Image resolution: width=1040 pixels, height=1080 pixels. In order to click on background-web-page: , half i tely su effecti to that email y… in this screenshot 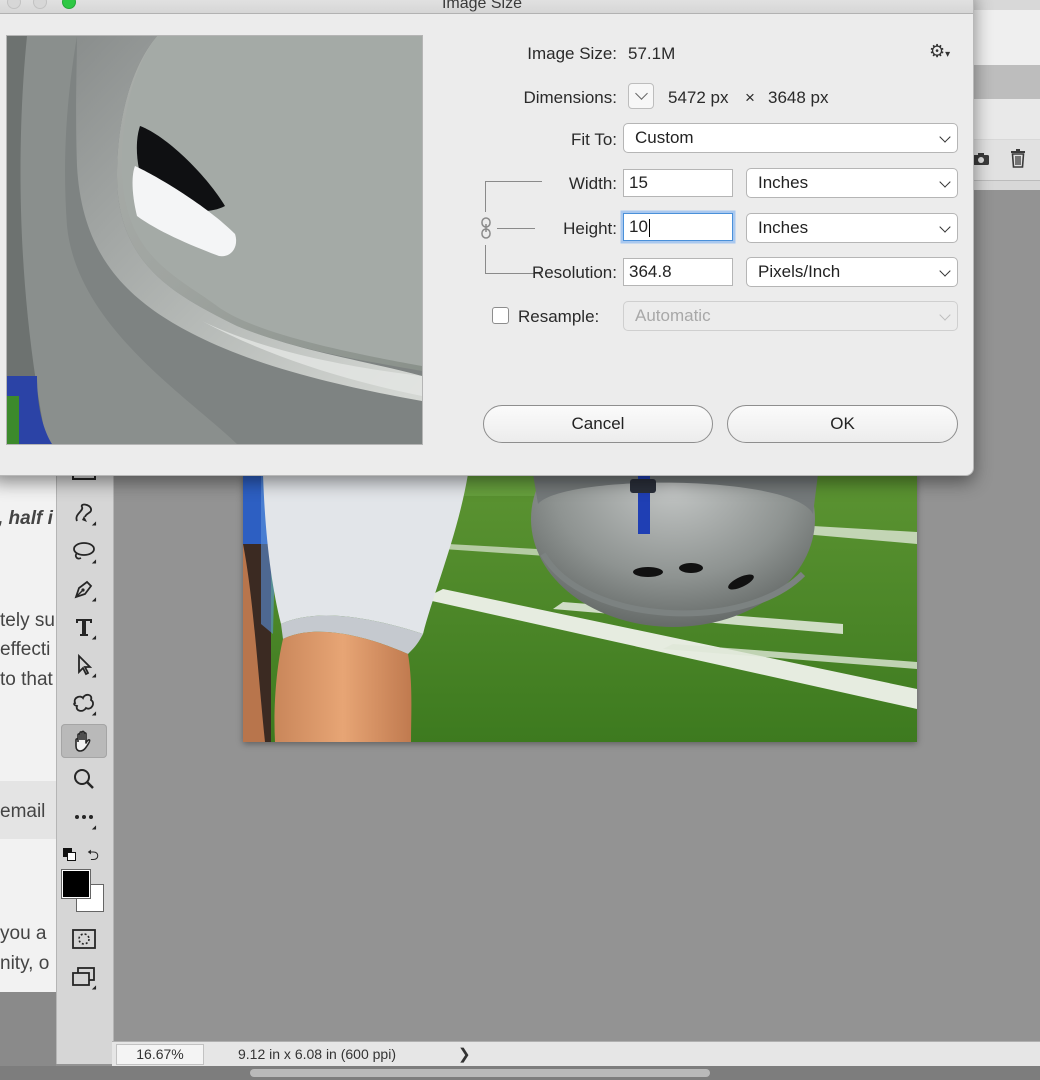, I will do `click(28, 733)`.